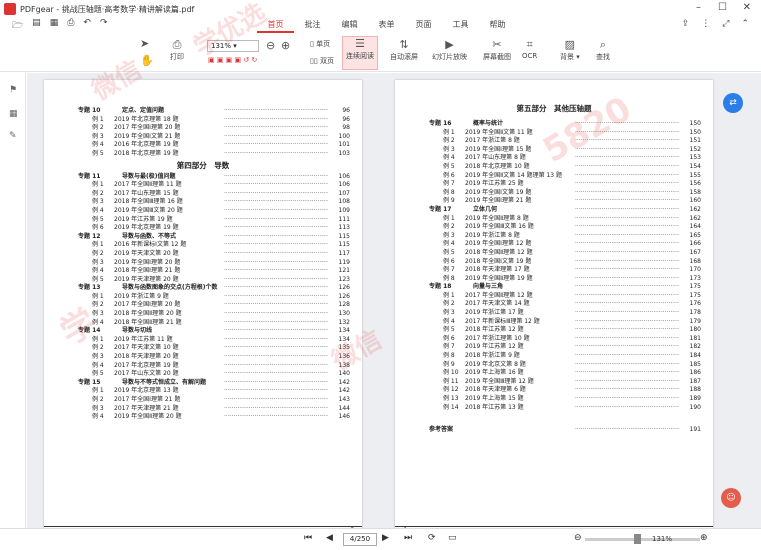 The height and width of the screenshot is (550, 761). What do you see at coordinates (733, 103) in the screenshot?
I see `translate-float-button: ⇄` at bounding box center [733, 103].